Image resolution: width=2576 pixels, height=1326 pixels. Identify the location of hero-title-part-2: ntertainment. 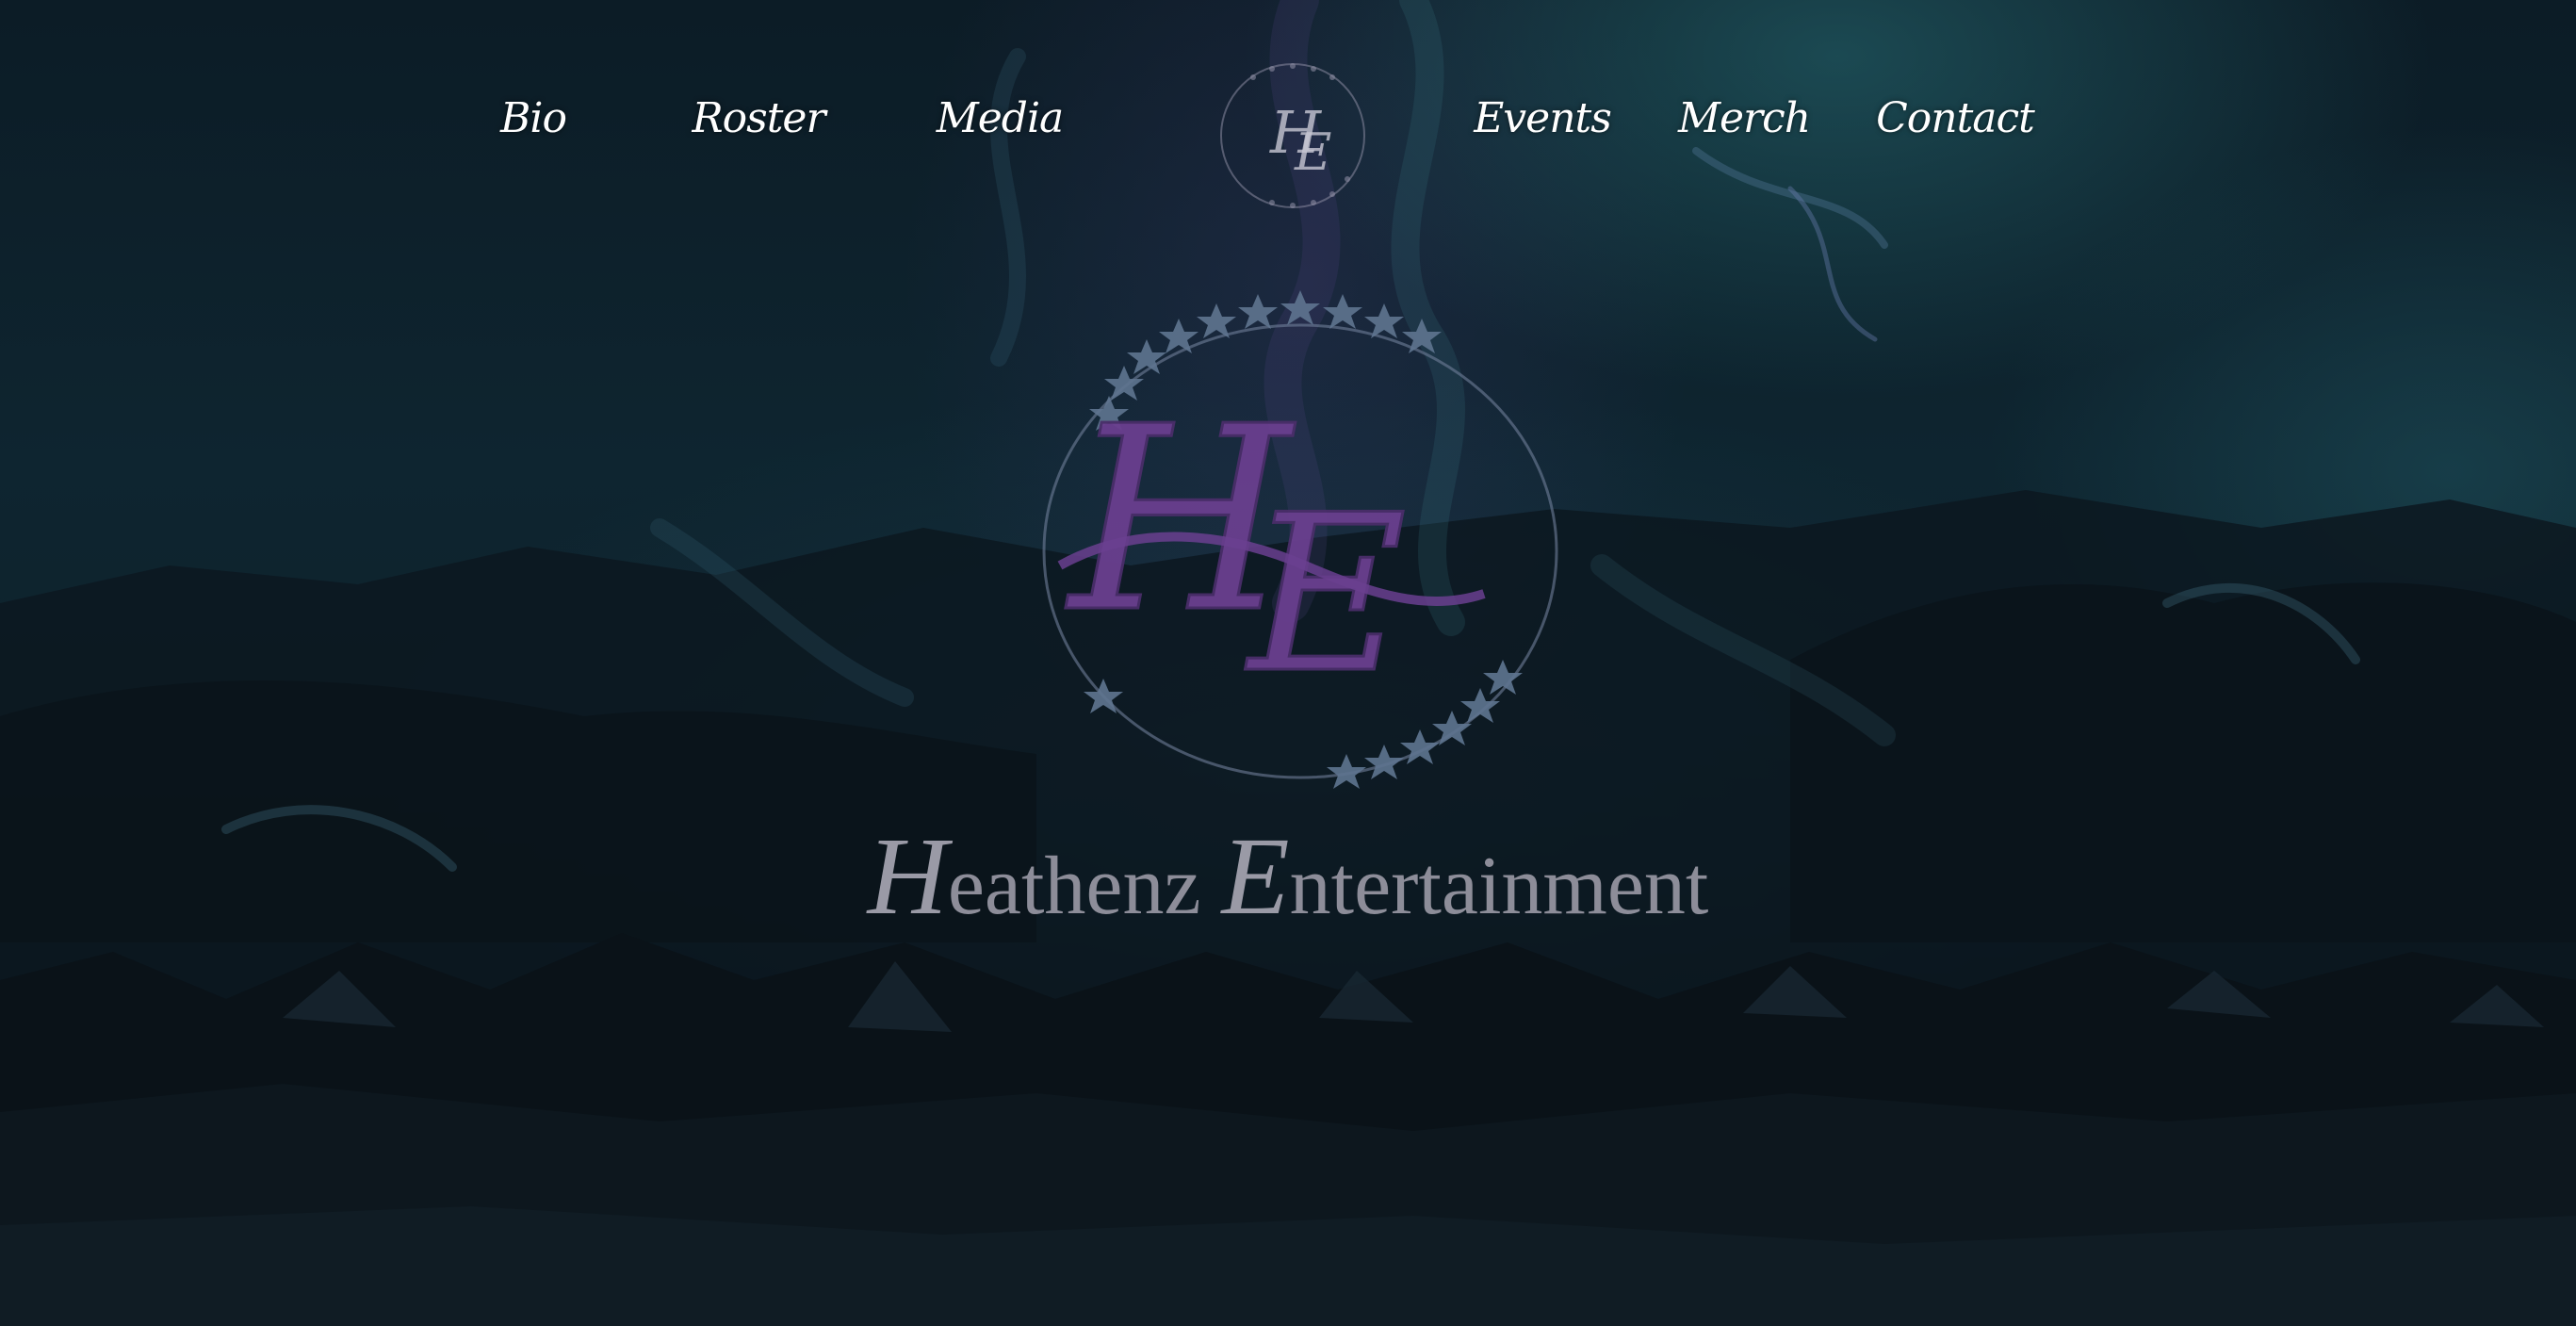
(1499, 886).